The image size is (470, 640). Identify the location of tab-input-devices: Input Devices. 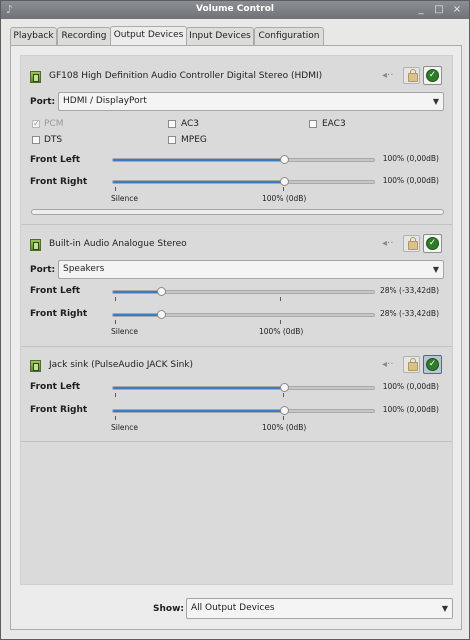
(220, 36).